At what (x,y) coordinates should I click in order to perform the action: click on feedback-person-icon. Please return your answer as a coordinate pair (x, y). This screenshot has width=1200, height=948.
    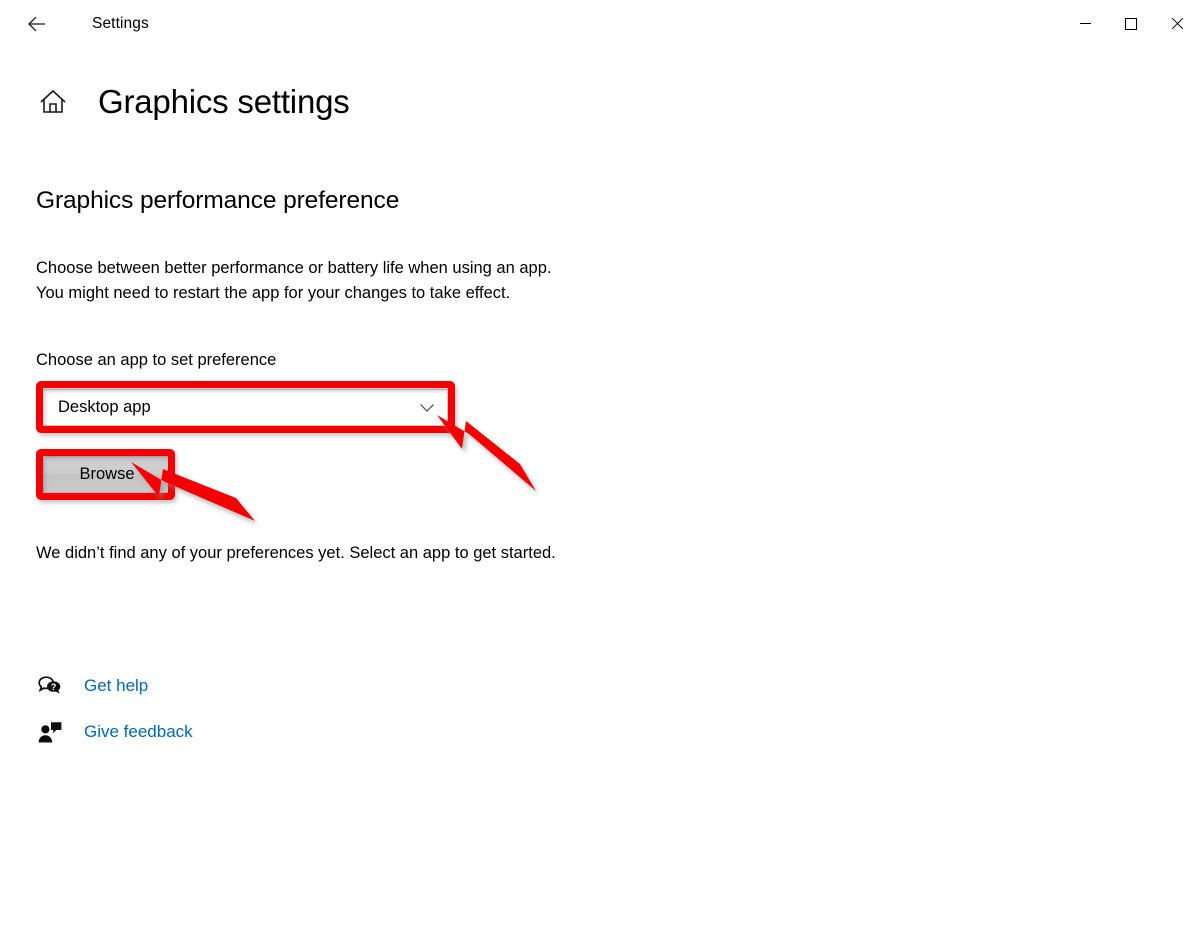
    Looking at the image, I should click on (50, 732).